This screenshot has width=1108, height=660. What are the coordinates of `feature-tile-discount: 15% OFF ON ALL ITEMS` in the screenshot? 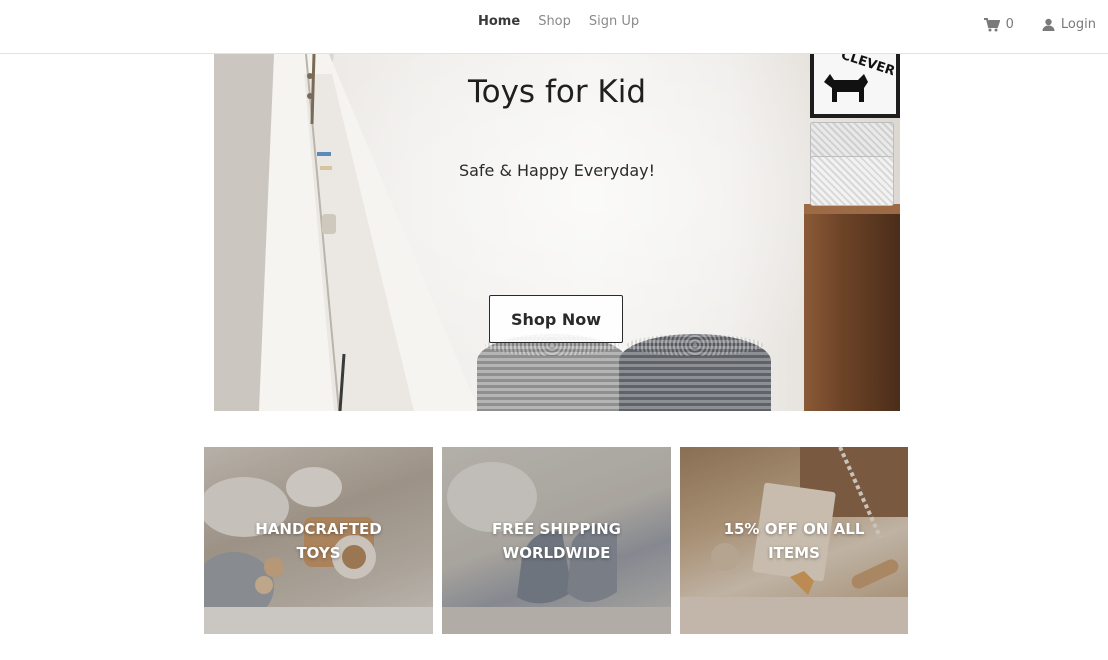 It's located at (794, 540).